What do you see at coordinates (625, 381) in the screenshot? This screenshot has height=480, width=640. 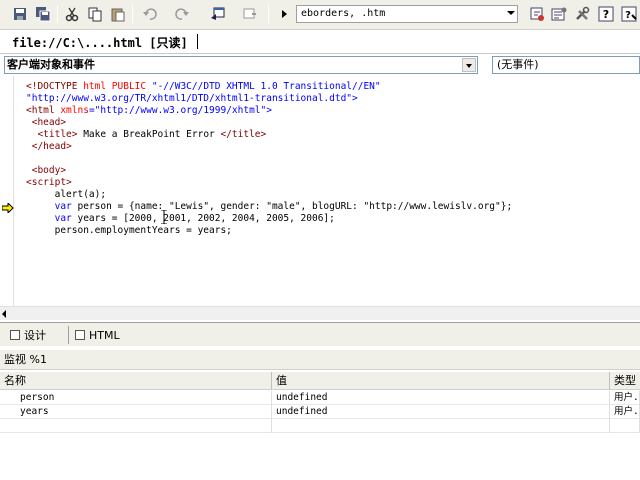 I see `column-type: 类型` at bounding box center [625, 381].